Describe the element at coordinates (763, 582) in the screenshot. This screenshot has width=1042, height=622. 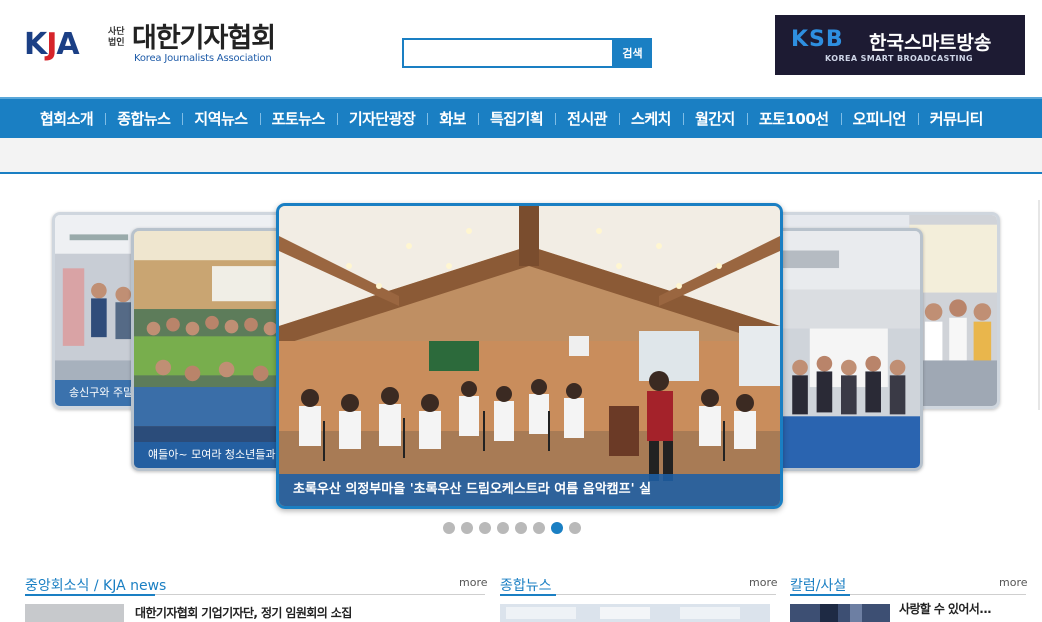
I see `section-general-more: more` at that location.